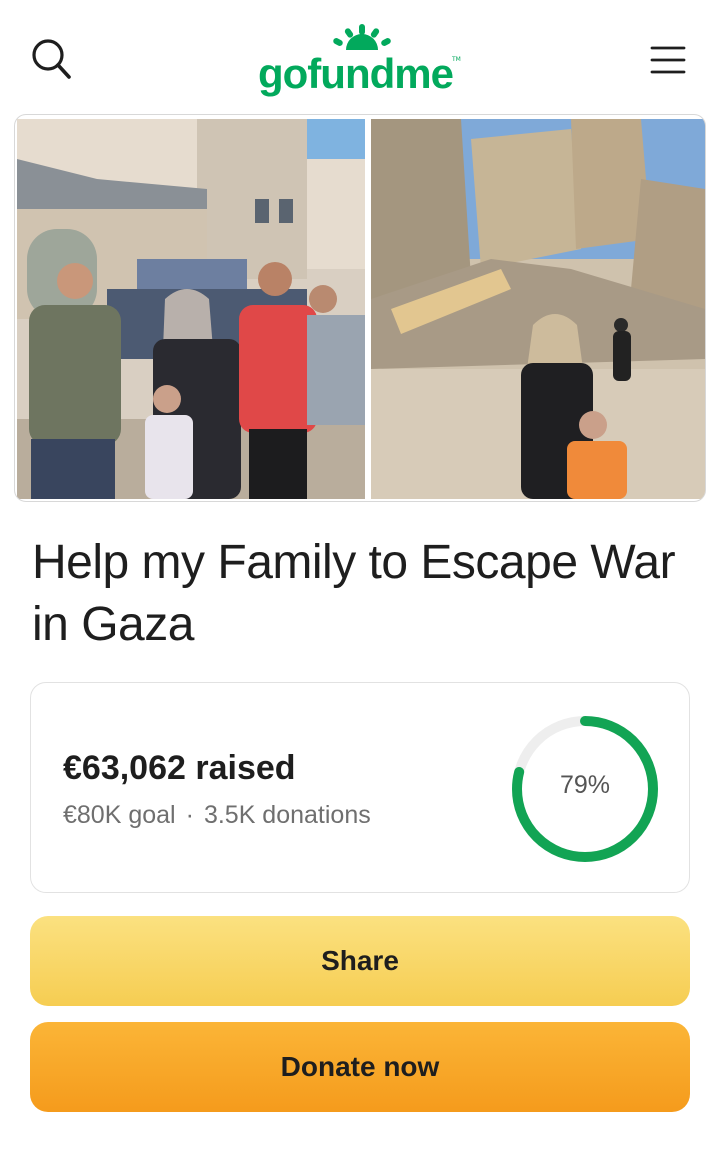 This screenshot has width=720, height=1149. I want to click on progress-percent: 79%, so click(585, 785).